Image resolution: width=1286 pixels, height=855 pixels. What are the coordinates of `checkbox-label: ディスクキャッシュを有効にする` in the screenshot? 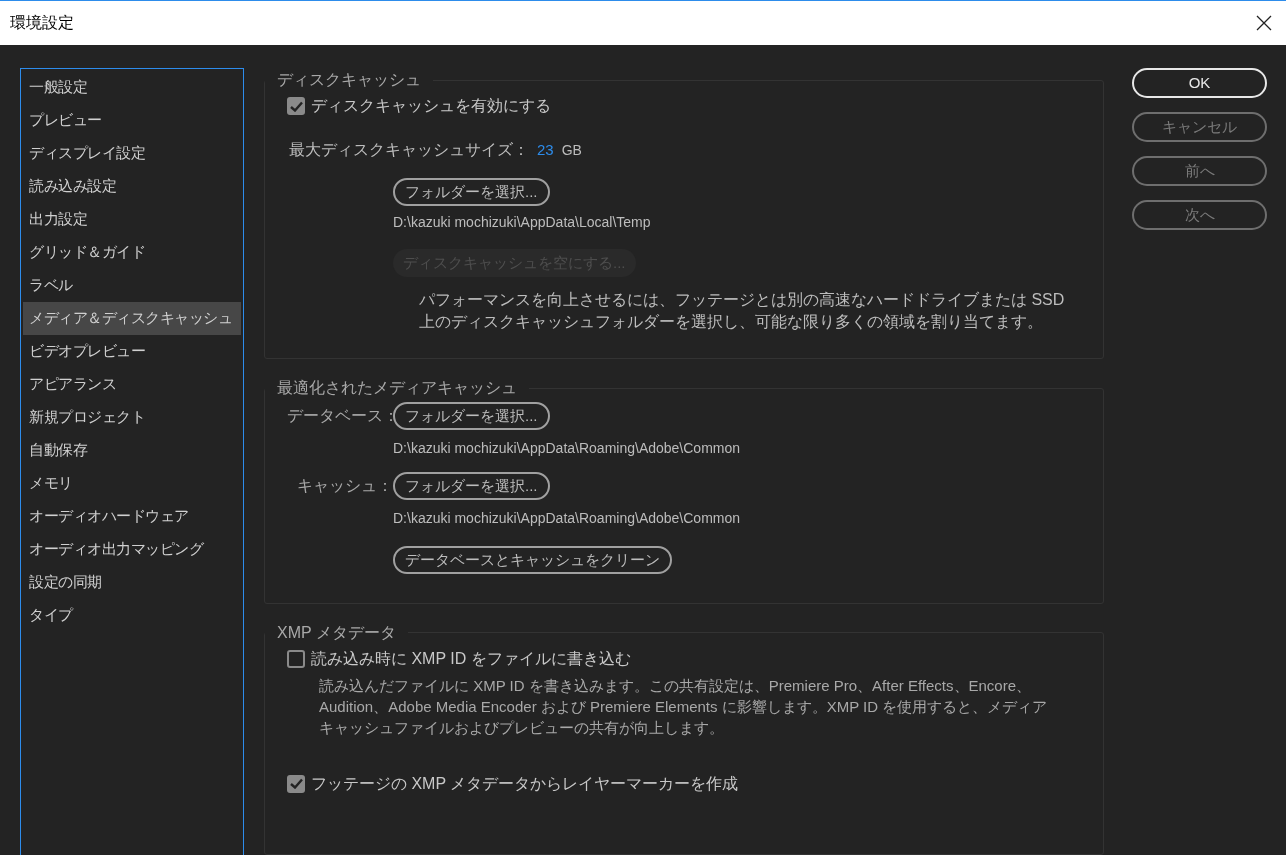 It's located at (431, 106).